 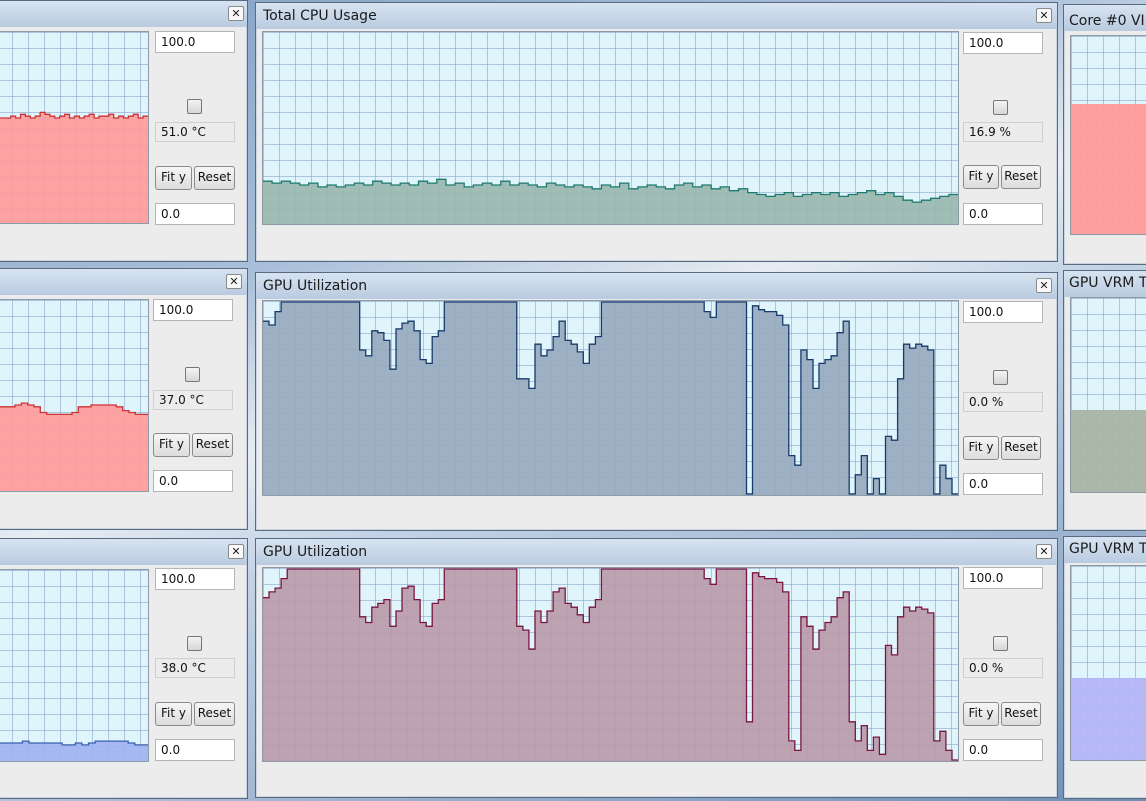 I want to click on panel-gpu-vrm-temp-1: GPU VRM T, so click(x=1104, y=400).